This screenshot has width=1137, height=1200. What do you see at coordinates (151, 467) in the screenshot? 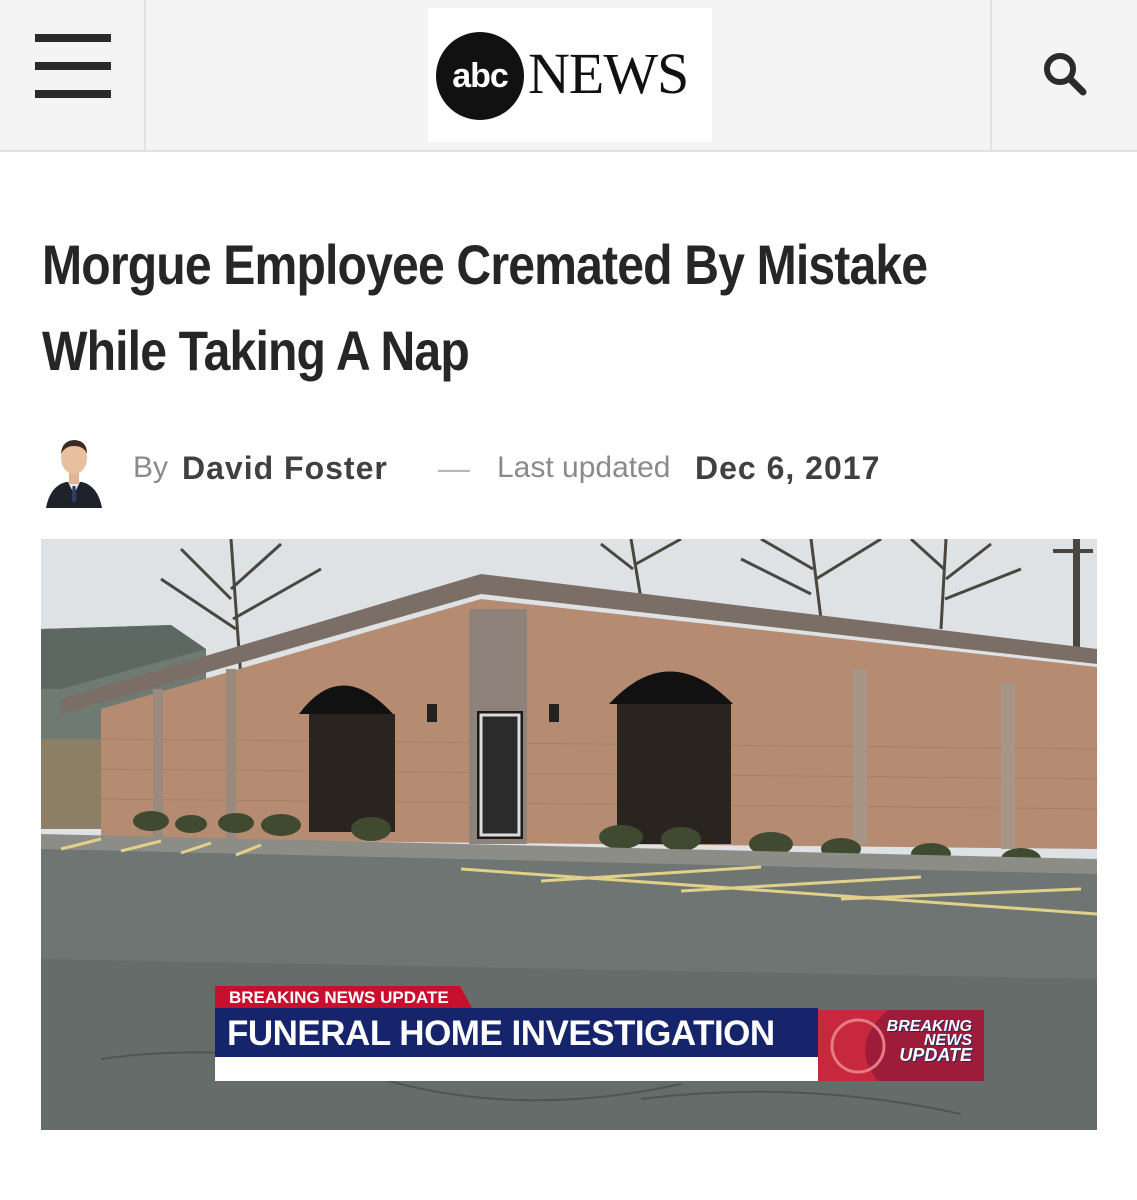
I see `byline-prefix: By` at bounding box center [151, 467].